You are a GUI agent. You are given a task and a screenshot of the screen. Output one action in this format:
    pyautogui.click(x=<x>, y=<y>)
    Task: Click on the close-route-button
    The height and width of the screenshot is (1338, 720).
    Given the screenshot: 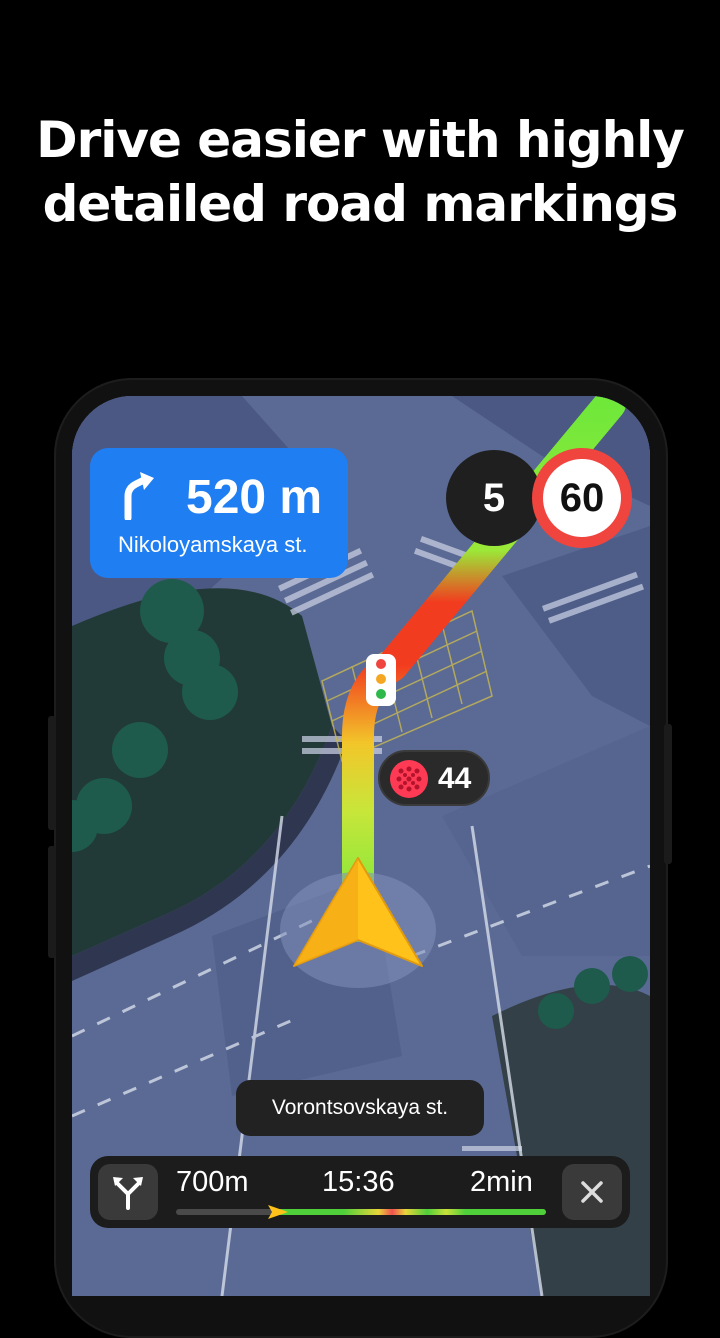 What is the action you would take?
    pyautogui.click(x=592, y=1192)
    